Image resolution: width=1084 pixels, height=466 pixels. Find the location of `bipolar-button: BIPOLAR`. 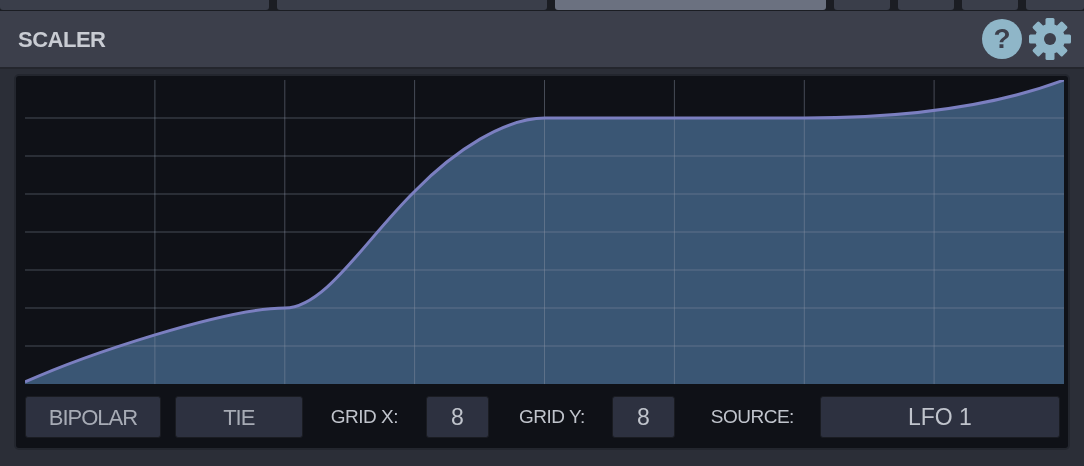

bipolar-button: BIPOLAR is located at coordinates (93, 417).